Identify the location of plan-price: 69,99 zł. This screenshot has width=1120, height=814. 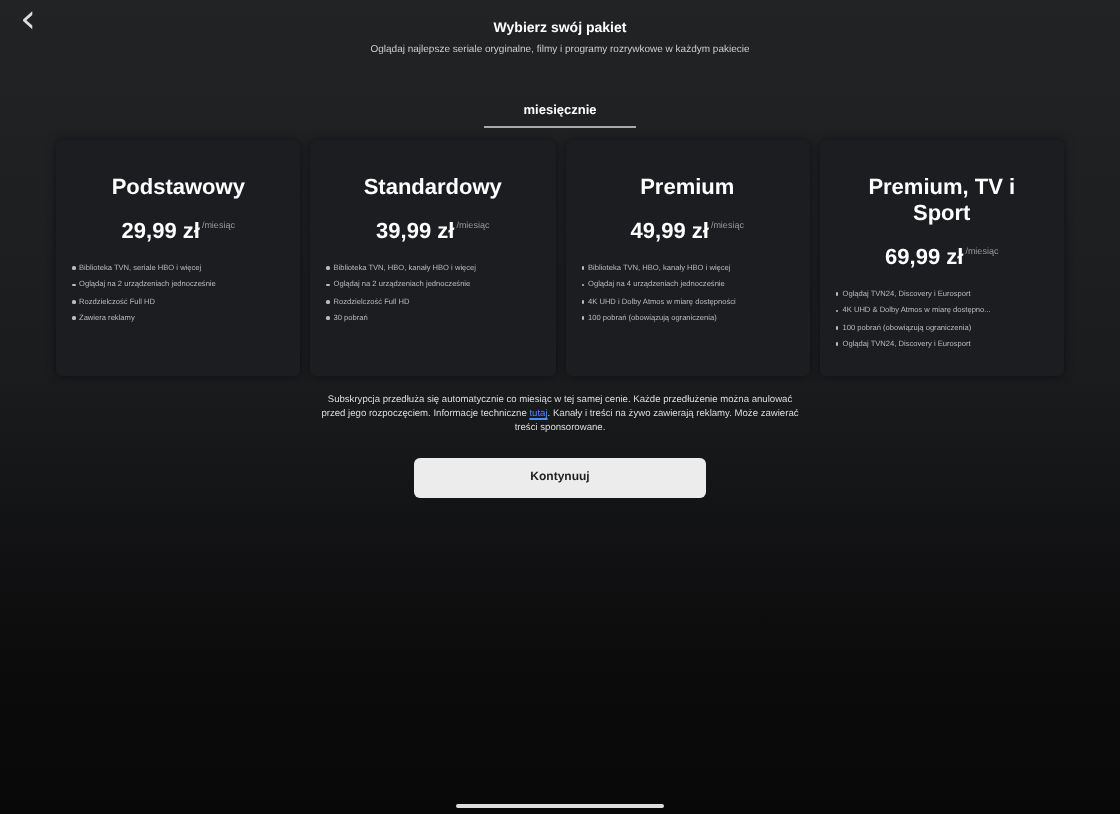
(924, 258).